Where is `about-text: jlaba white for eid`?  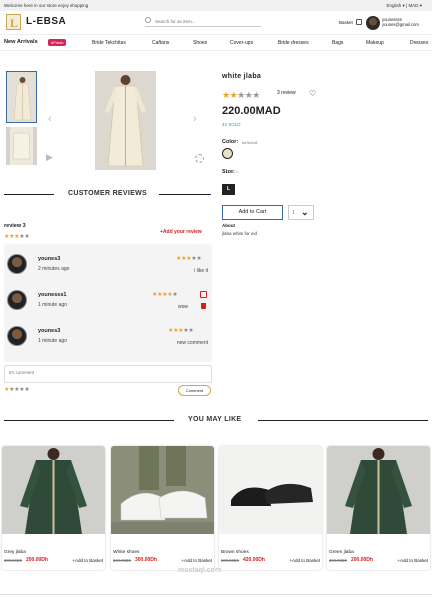 about-text: jlaba white for eid is located at coordinates (240, 233).